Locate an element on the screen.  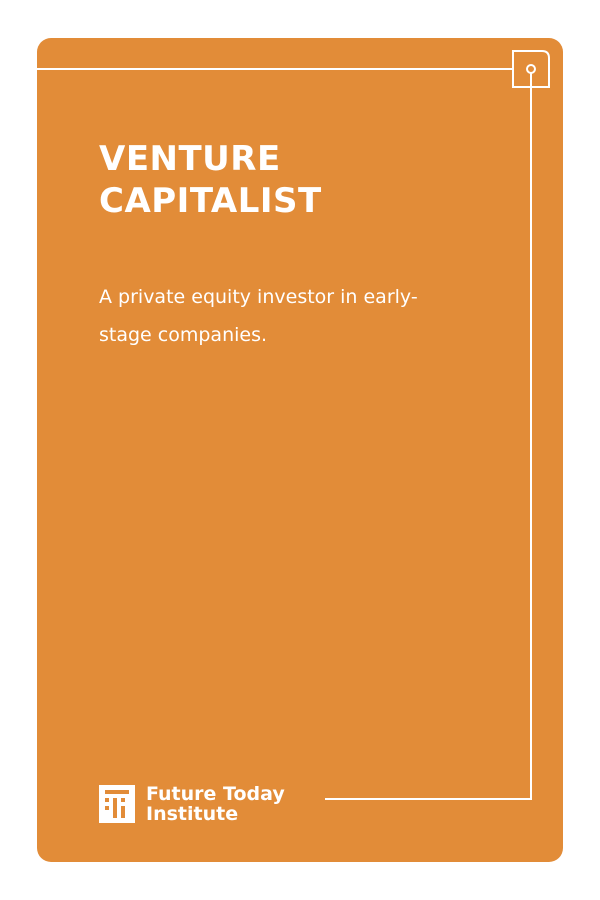
card-title: VENTURE CAPITALIST is located at coordinates (210, 180).